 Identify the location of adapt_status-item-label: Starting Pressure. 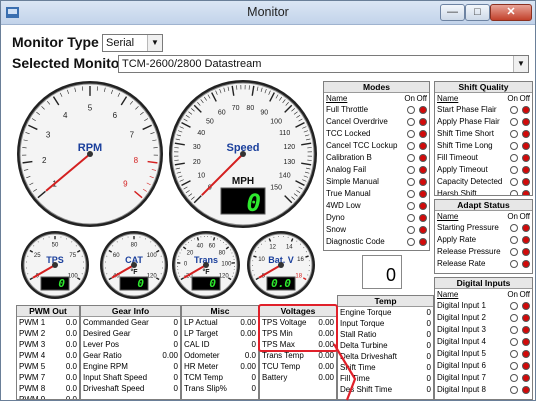
(468, 227).